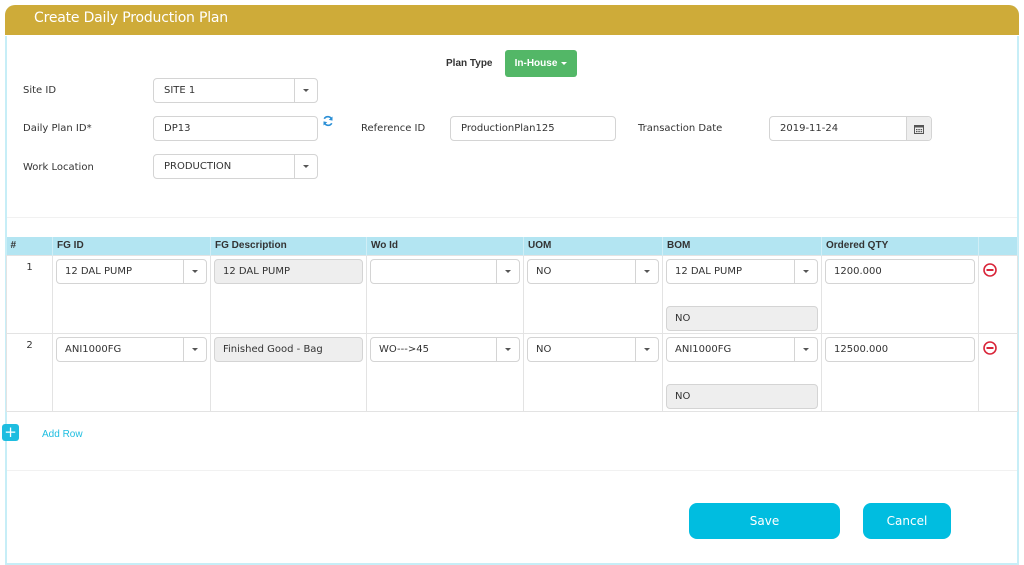 This screenshot has width=1024, height=565. What do you see at coordinates (900, 246) in the screenshot?
I see `column-header-ordered-qty: Ordered QTY` at bounding box center [900, 246].